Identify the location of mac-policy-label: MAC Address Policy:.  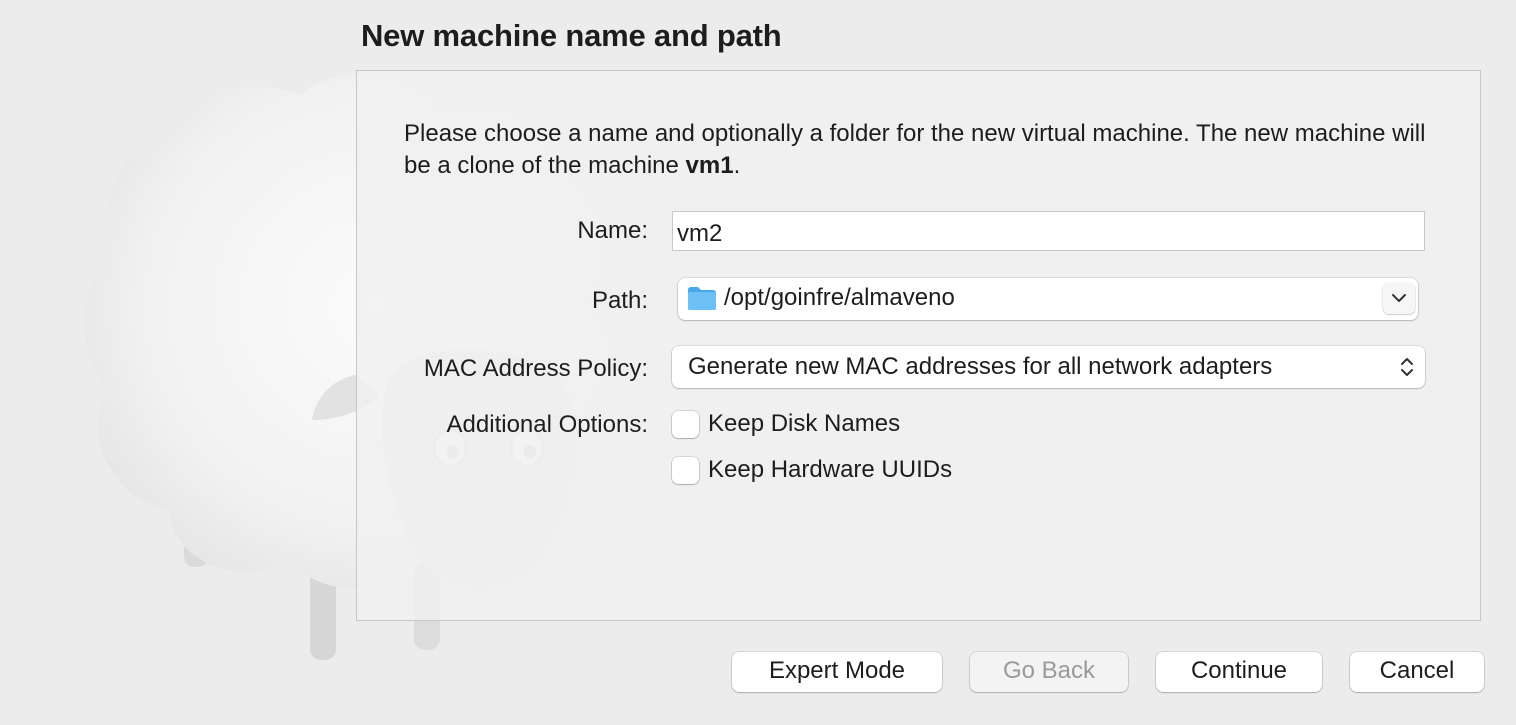
(535, 368).